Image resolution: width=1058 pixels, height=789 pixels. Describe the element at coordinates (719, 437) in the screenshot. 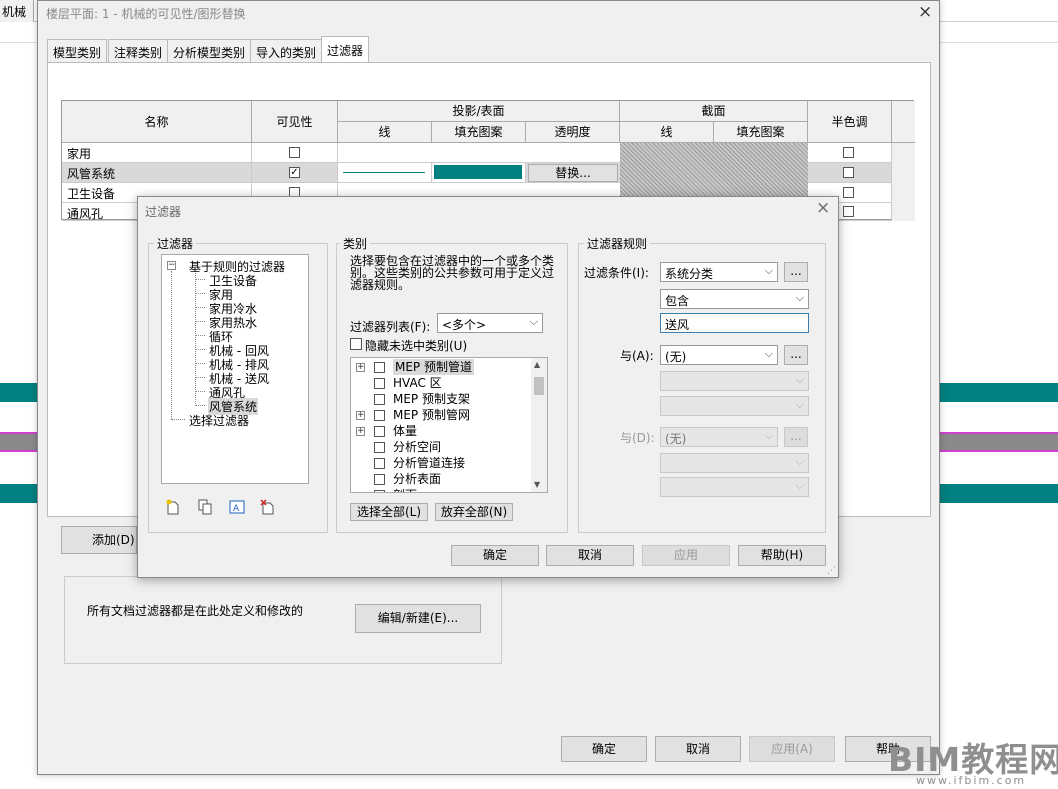

I see `and2-select: (无) ⌵` at that location.